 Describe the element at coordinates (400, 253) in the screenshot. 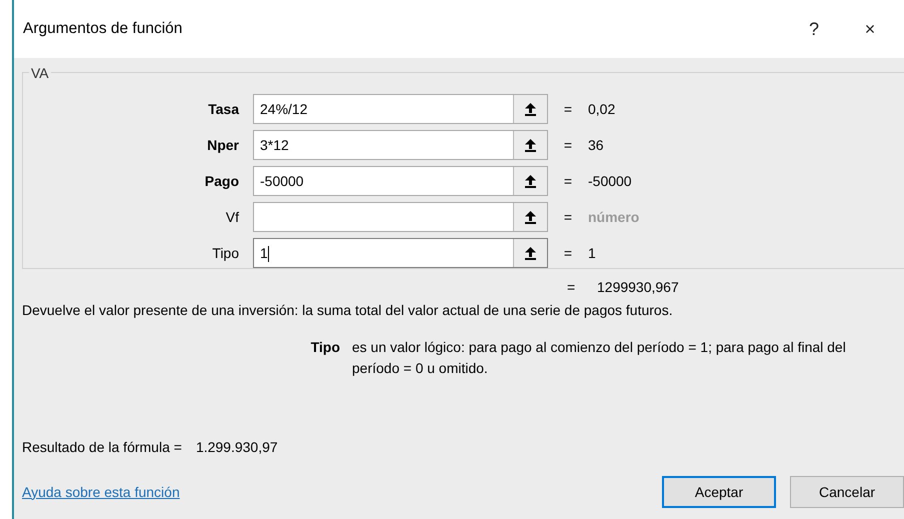

I see `input-field: 1` at that location.